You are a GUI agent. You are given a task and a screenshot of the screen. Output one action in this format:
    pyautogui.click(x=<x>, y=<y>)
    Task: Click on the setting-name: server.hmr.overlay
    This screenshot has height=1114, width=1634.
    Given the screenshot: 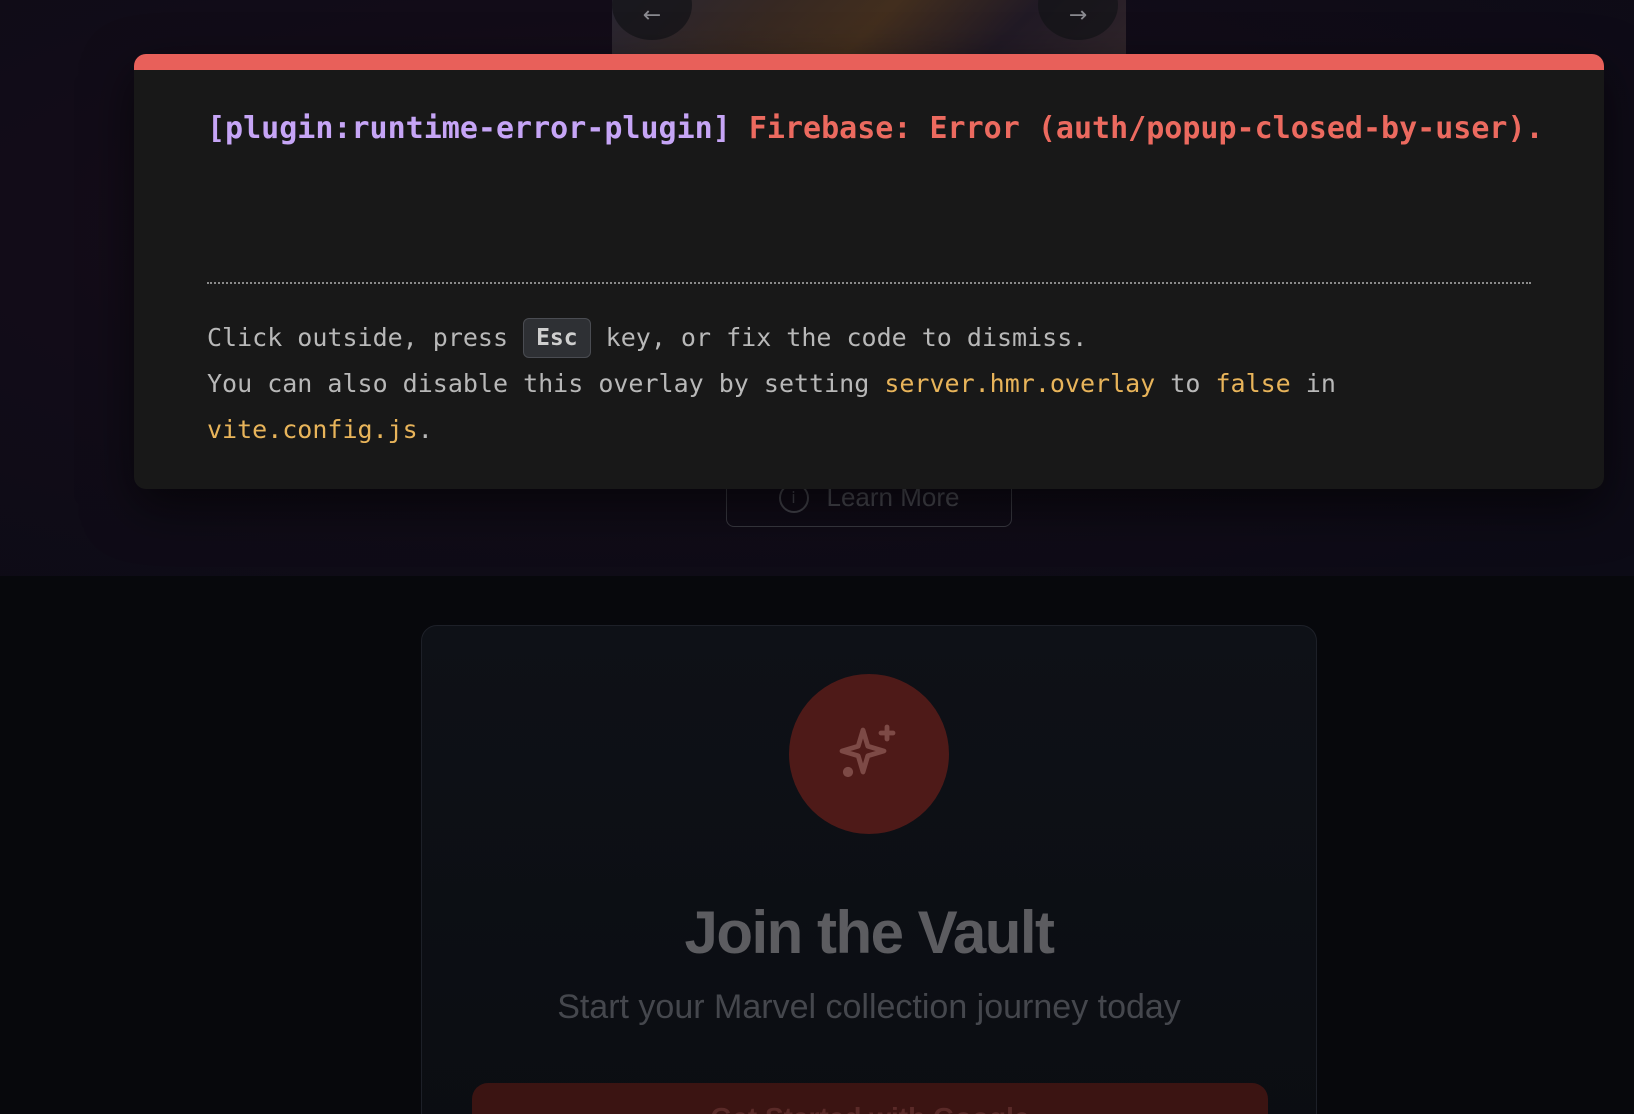 What is the action you would take?
    pyautogui.click(x=1020, y=383)
    